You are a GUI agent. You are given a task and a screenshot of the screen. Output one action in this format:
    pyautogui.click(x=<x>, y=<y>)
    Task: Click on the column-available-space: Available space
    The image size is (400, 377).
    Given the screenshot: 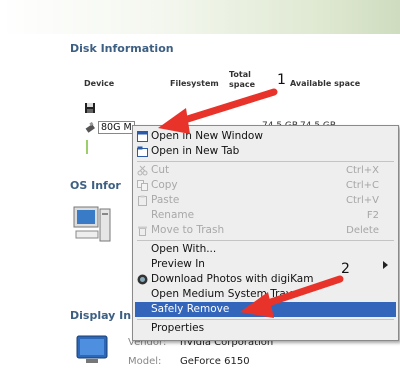 What is the action you would take?
    pyautogui.click(x=325, y=83)
    